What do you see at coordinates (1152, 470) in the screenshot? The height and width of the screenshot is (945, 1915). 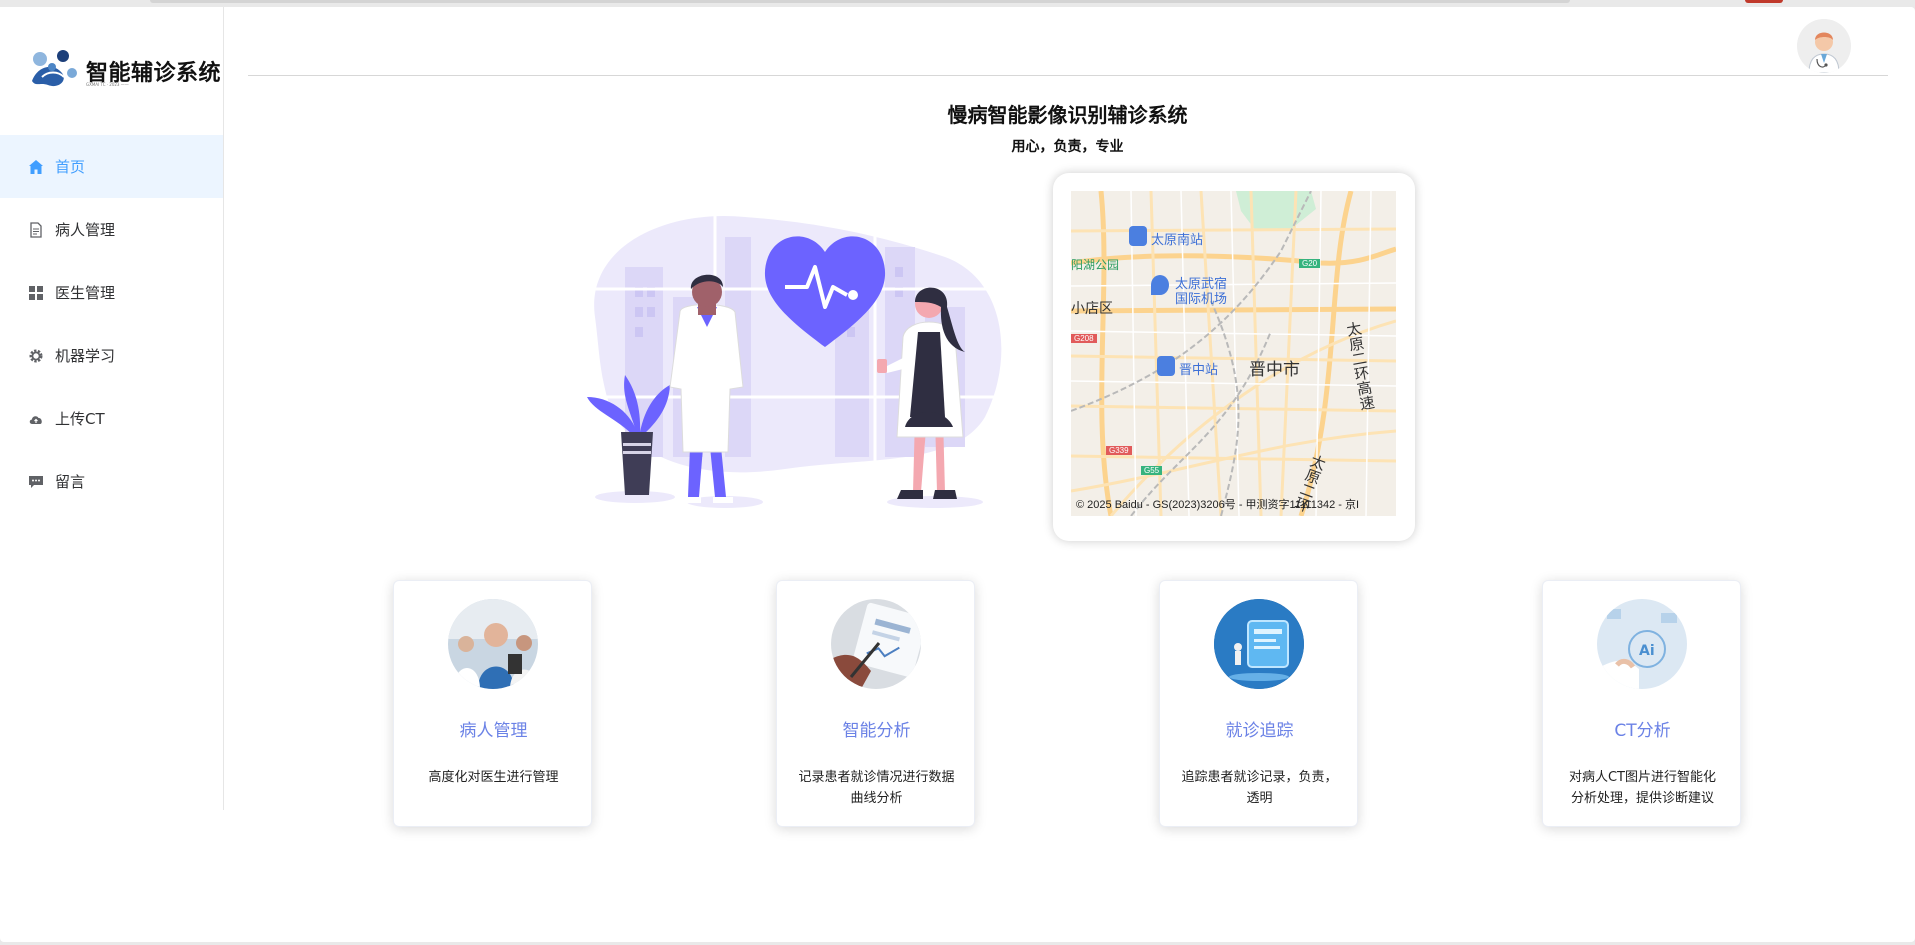 I see `road-shield-g55: G55` at bounding box center [1152, 470].